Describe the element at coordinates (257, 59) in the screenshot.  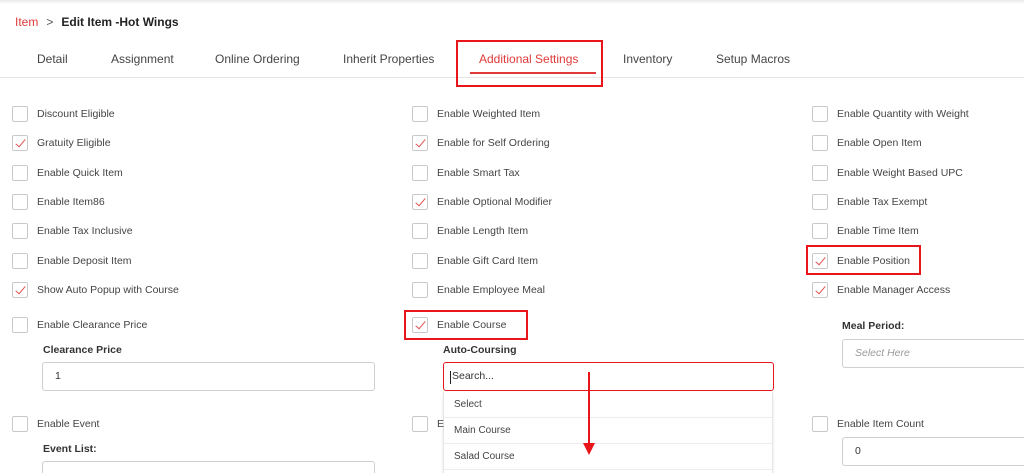
I see `tab-online-ordering: Online Ordering` at that location.